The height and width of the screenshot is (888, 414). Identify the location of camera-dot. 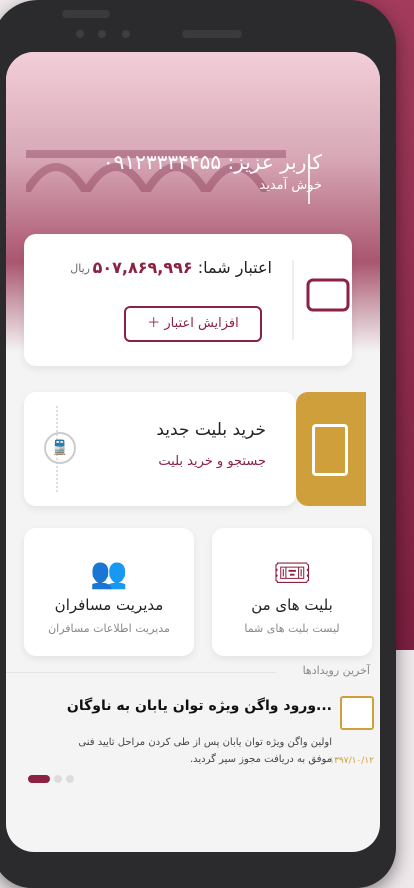
(102, 34).